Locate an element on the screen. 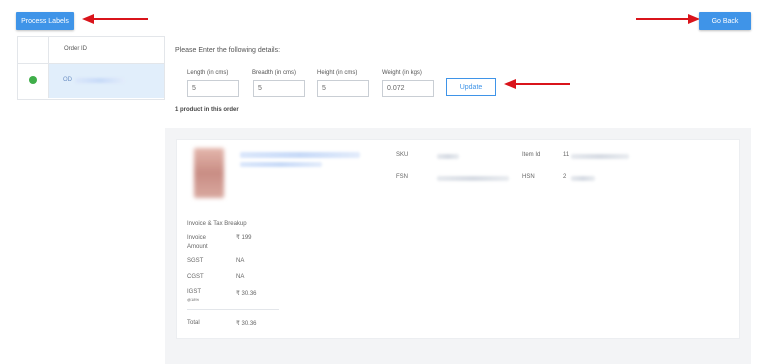  sku-label: SKU is located at coordinates (402, 155).